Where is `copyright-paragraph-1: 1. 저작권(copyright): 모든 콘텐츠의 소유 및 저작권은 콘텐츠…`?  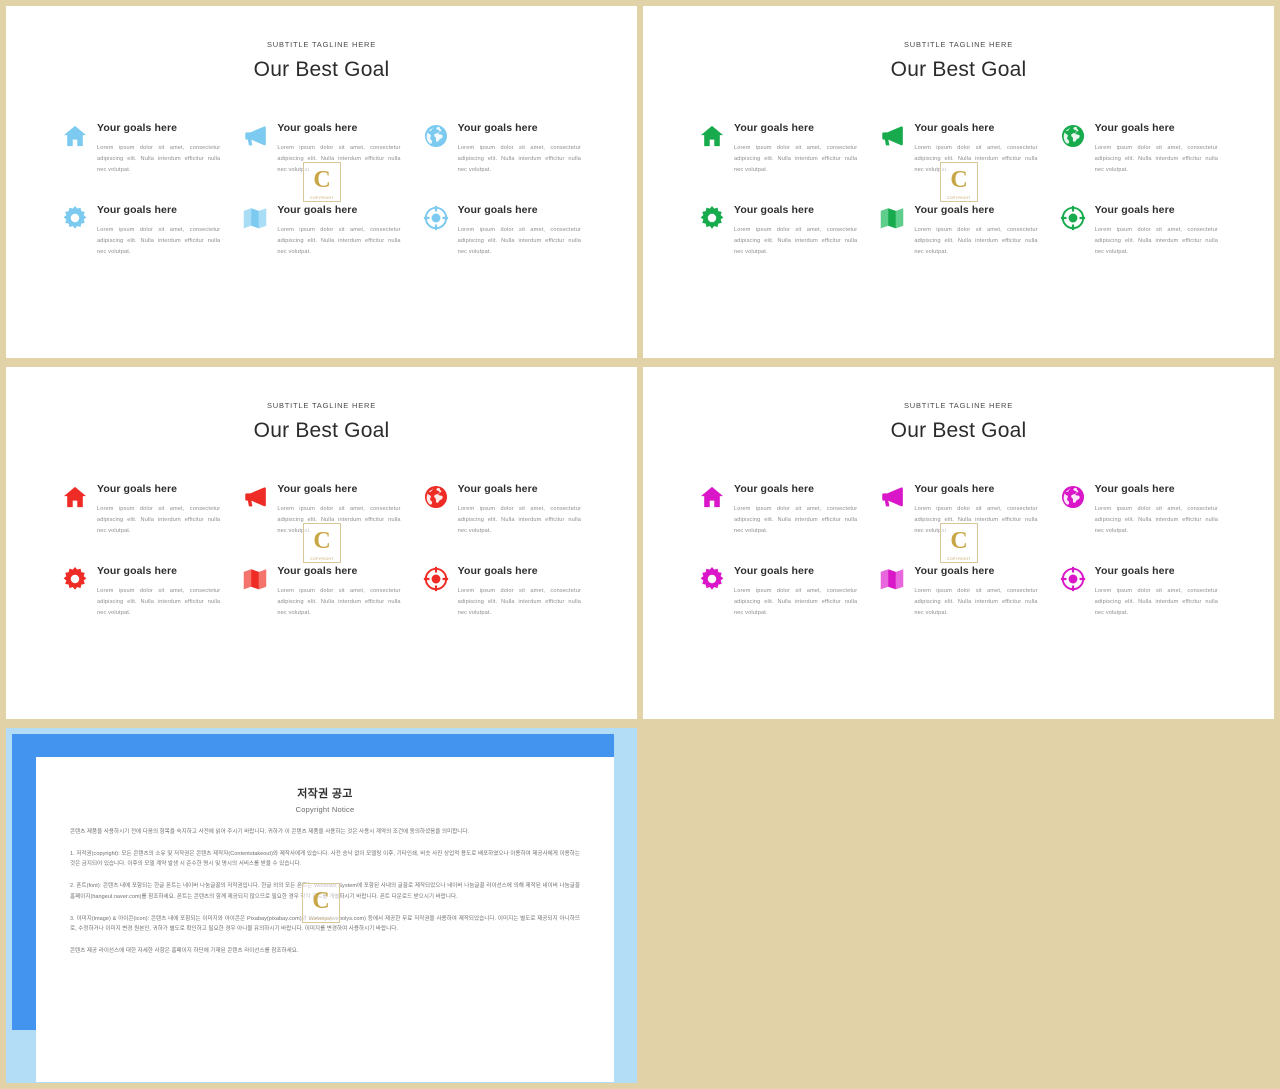
copyright-paragraph-1: 1. 저작권(copyright): 모든 콘텐츠의 소유 및 저작권은 콘텐츠… is located at coordinates (325, 859).